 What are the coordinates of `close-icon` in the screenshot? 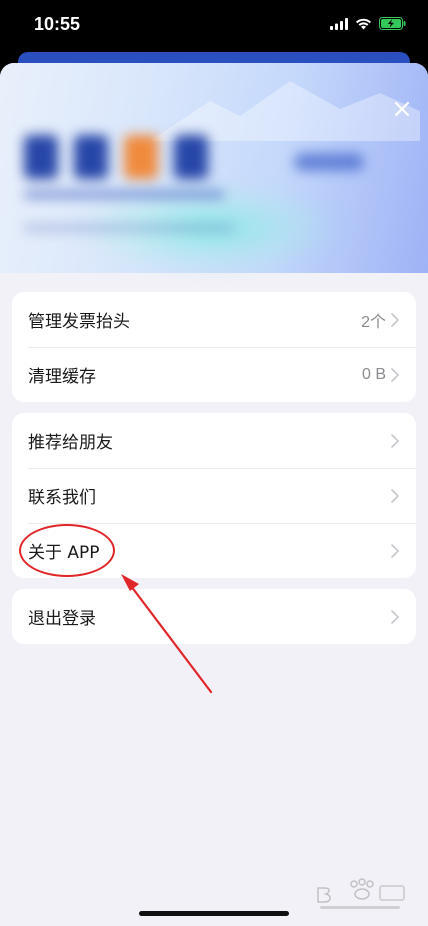 It's located at (402, 109).